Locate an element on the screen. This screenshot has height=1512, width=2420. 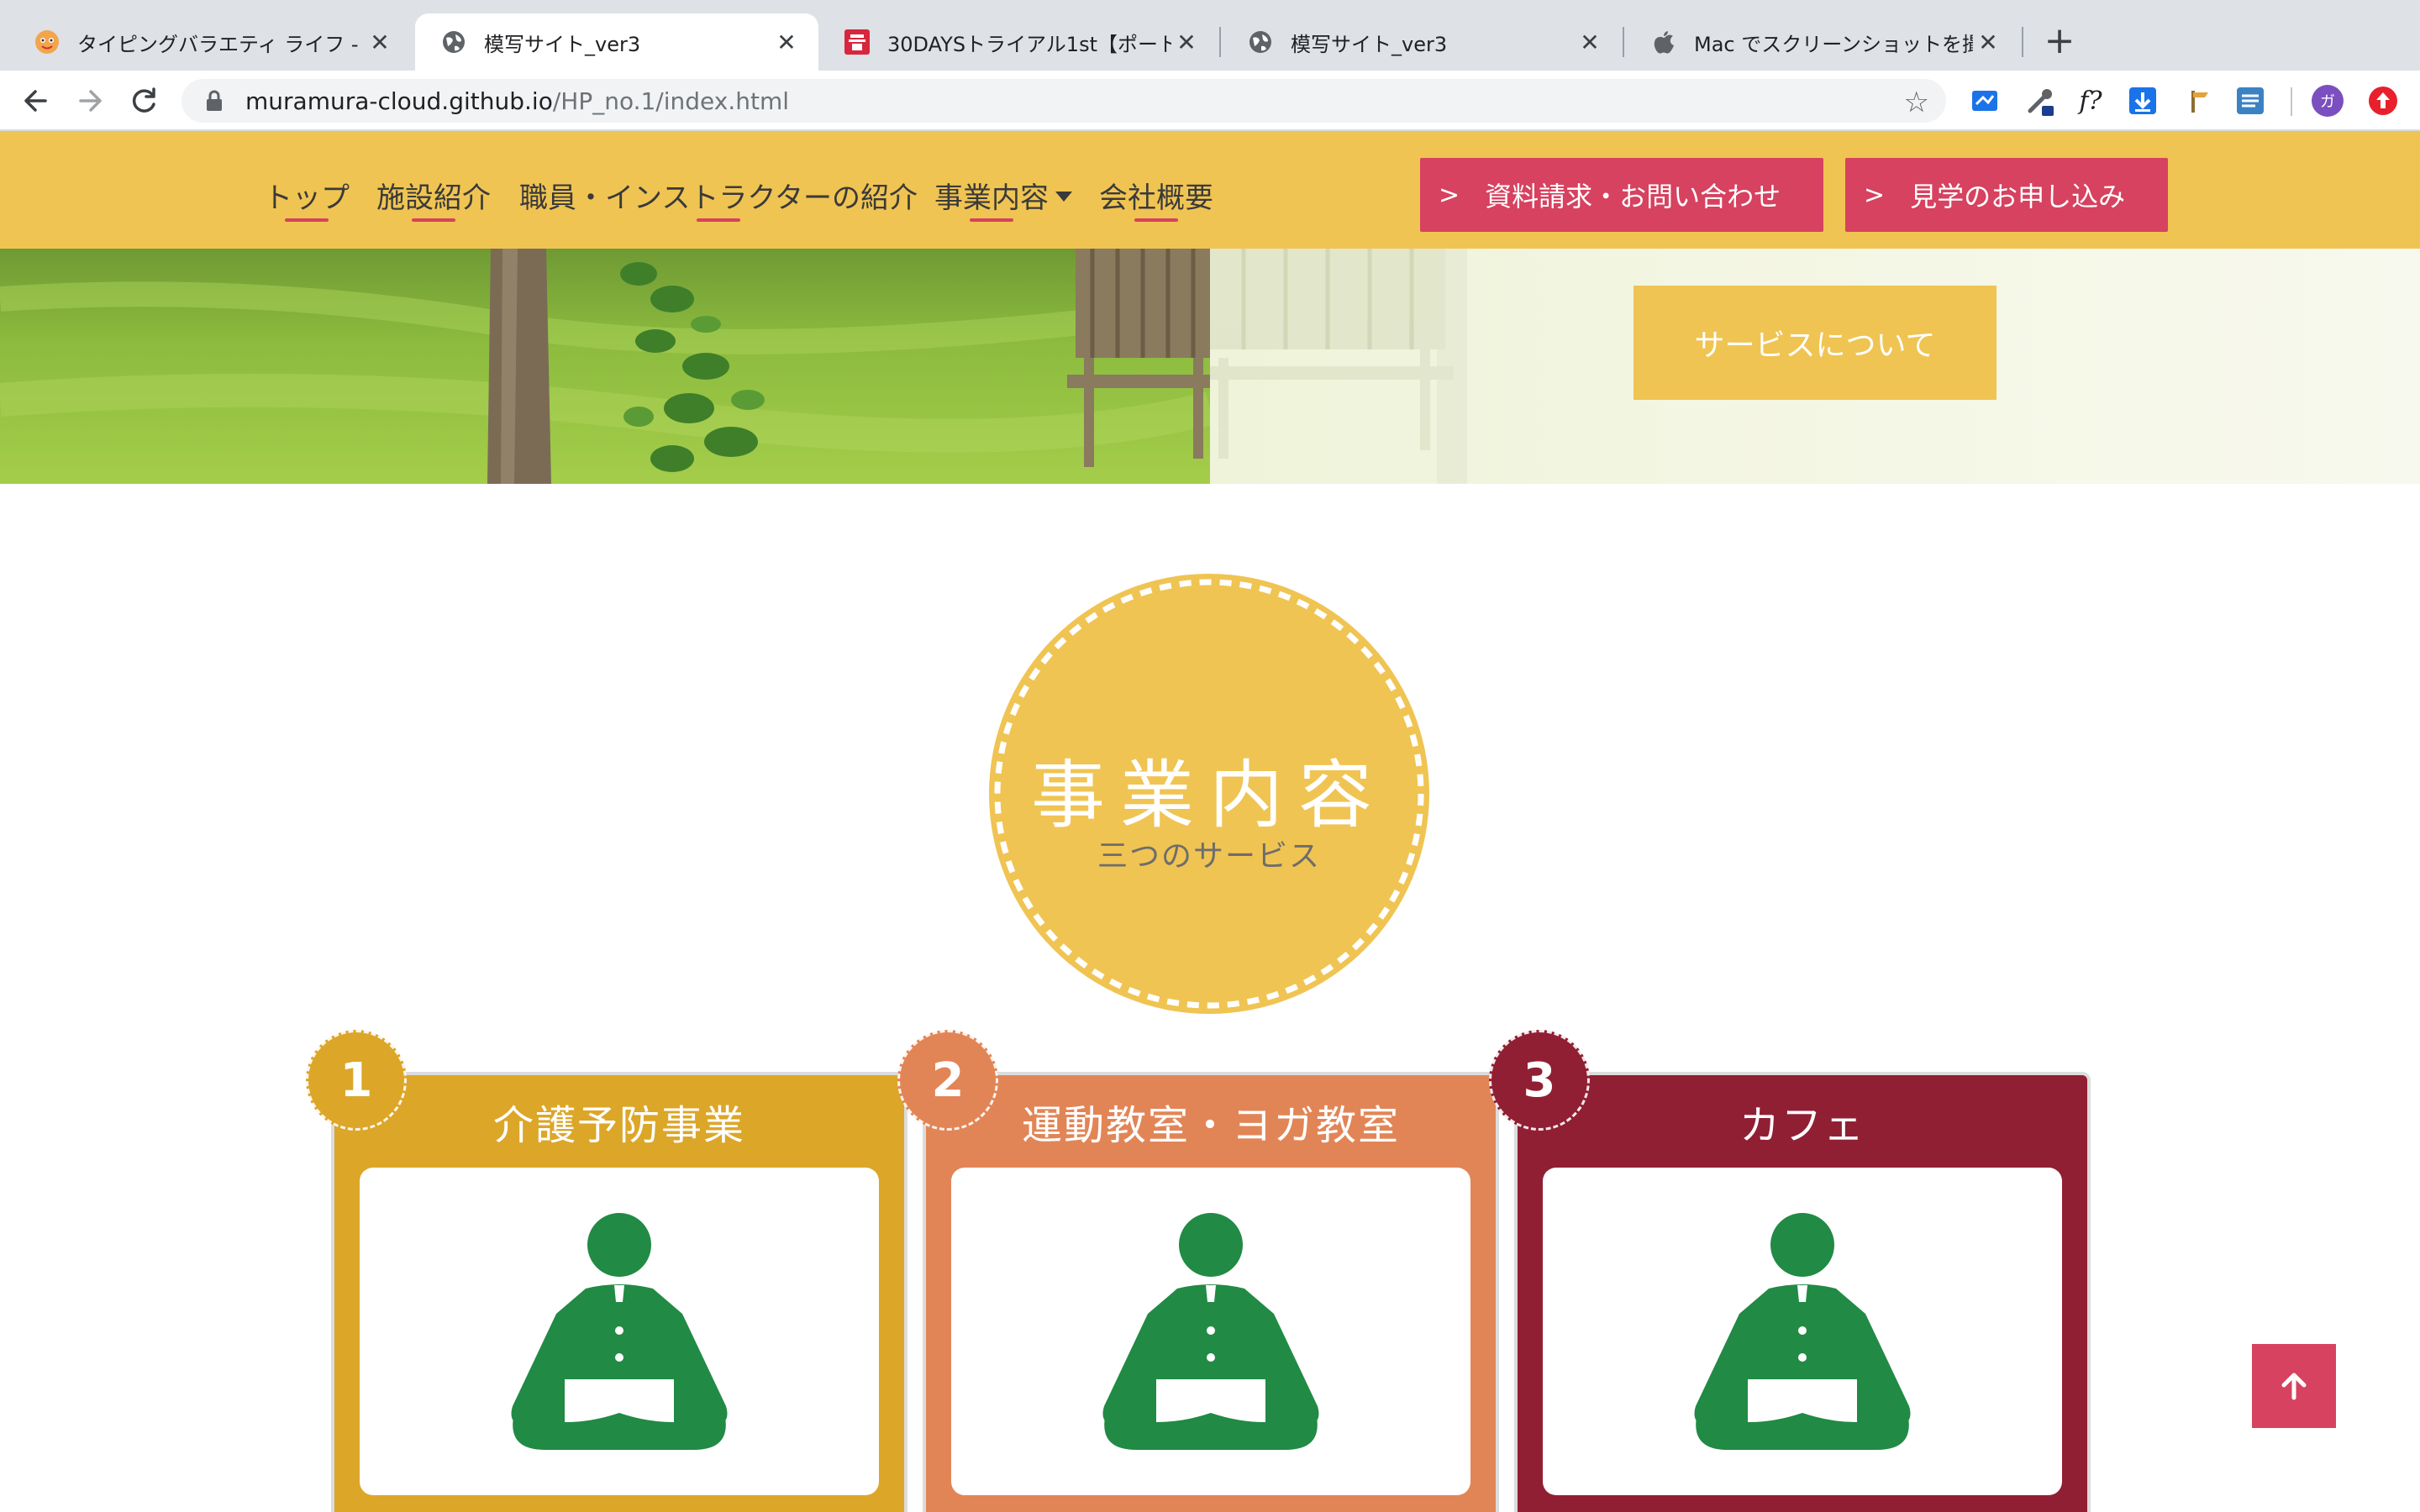
arrow-right-icon is located at coordinates (90, 101).